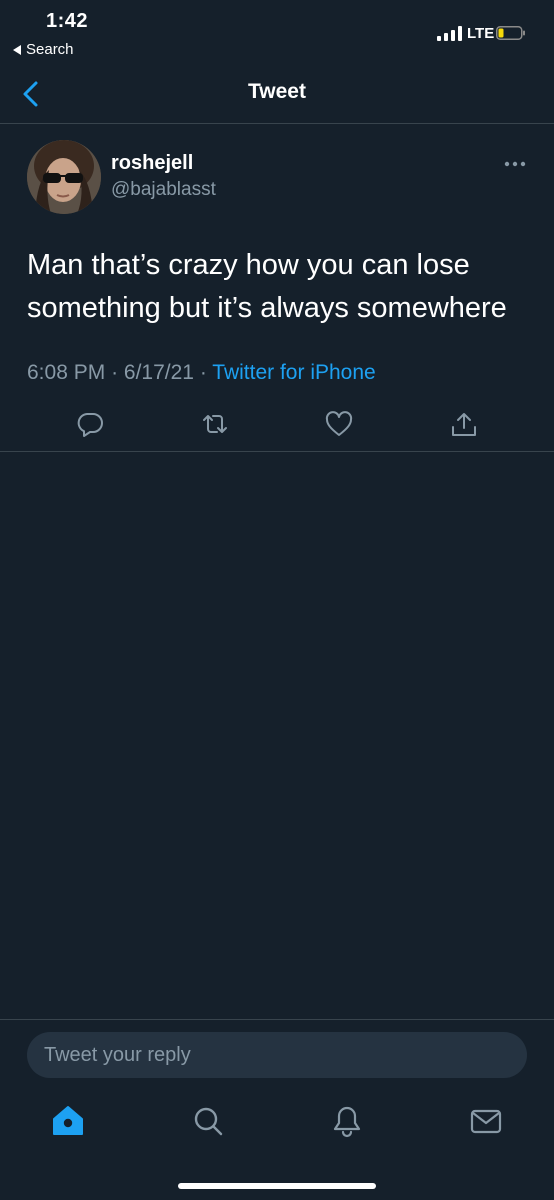 Image resolution: width=554 pixels, height=1200 pixels. I want to click on avatar, so click(64, 177).